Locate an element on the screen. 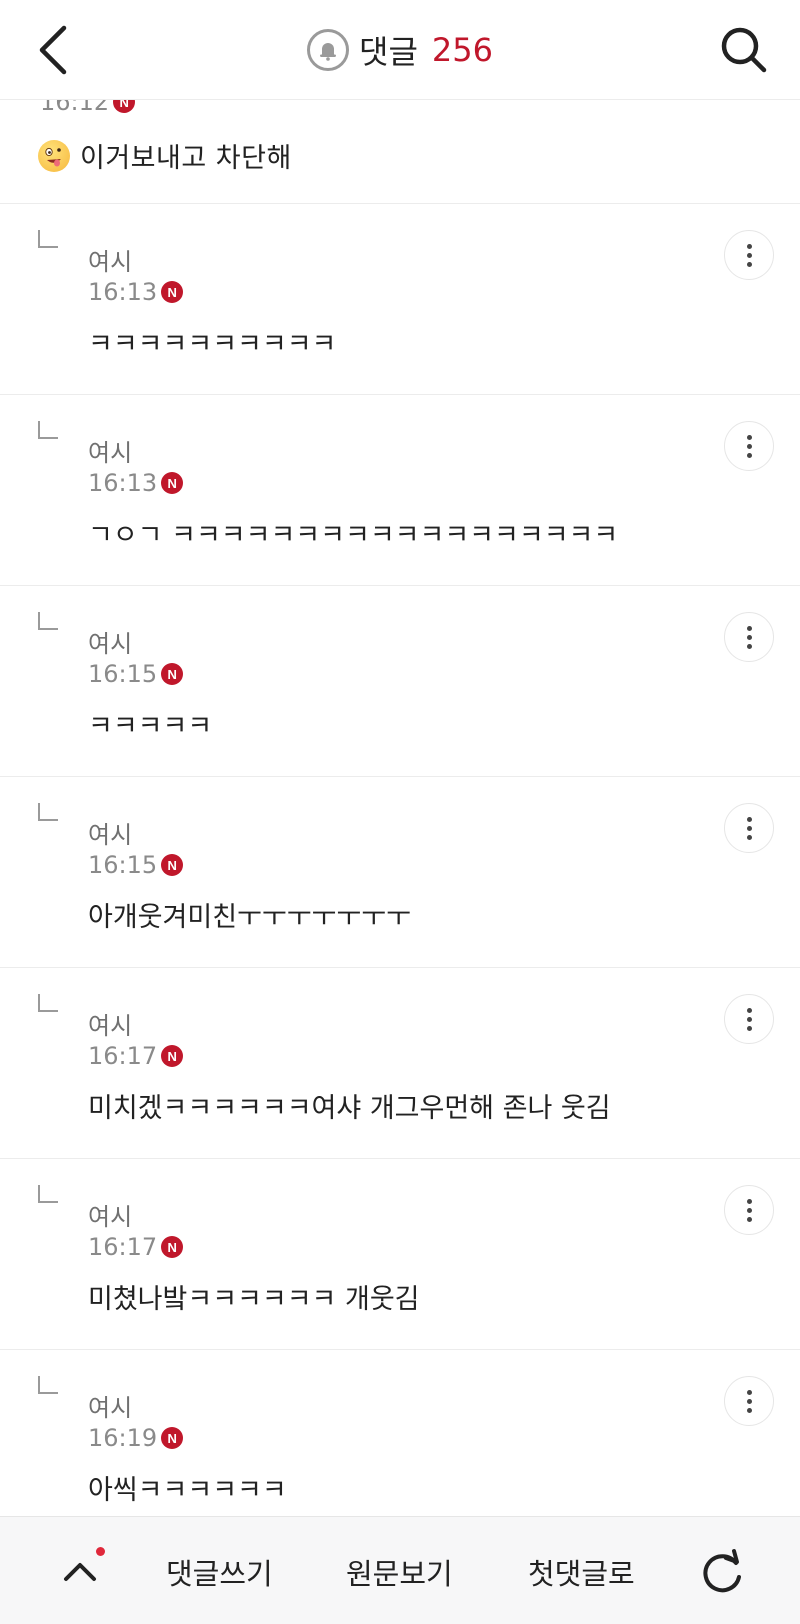 The height and width of the screenshot is (1624, 800). reply-text: 미쳤나밬ㅋㅋㅋㅋㅋㅋ 개웃김 is located at coordinates (254, 1299).